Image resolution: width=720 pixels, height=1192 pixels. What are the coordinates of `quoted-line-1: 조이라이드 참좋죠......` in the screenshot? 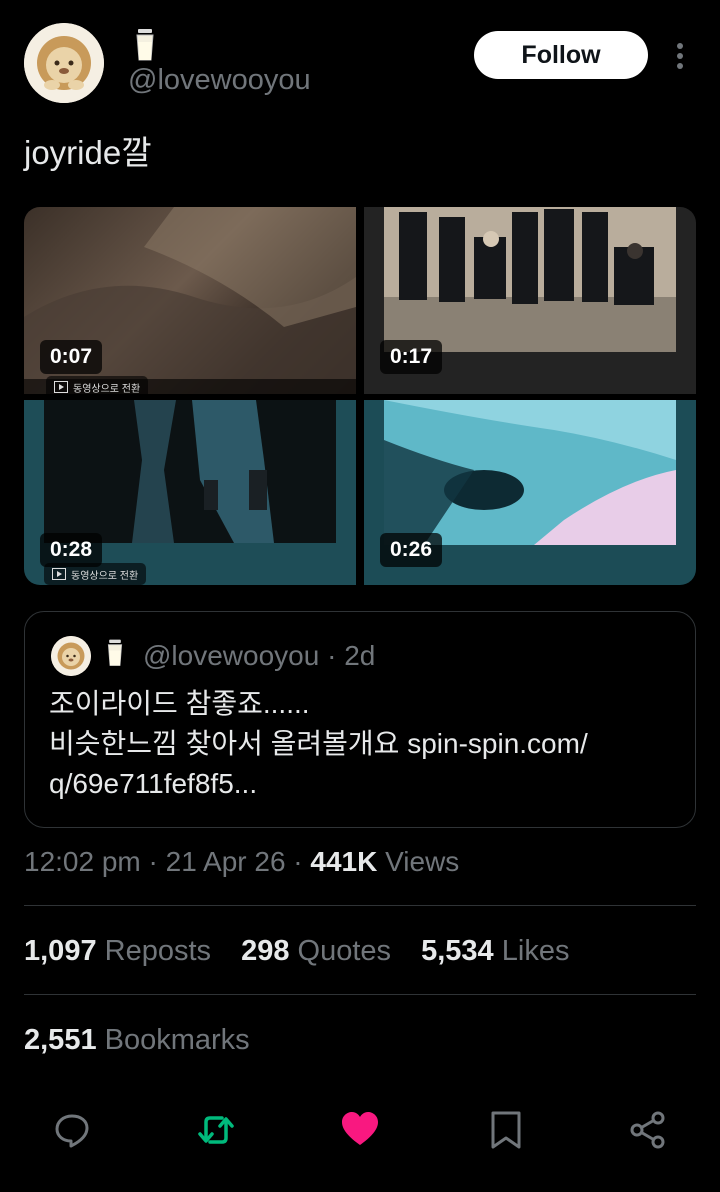 It's located at (179, 703).